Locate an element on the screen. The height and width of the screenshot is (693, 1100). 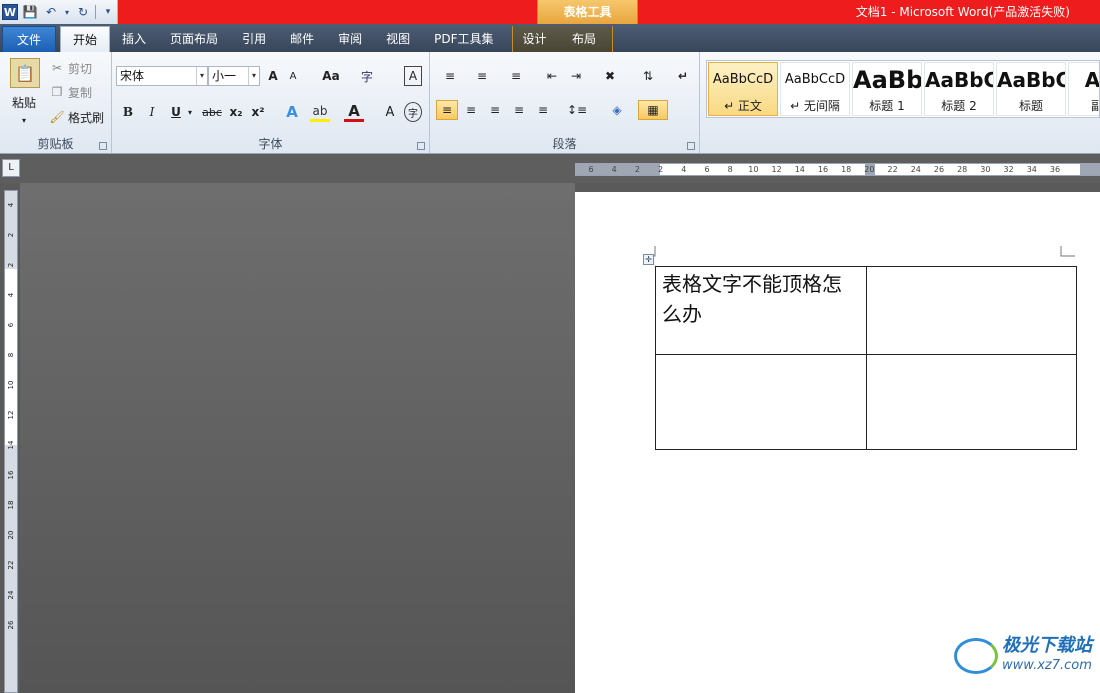
paste-button: 粘贴 is located at coordinates (24, 102).